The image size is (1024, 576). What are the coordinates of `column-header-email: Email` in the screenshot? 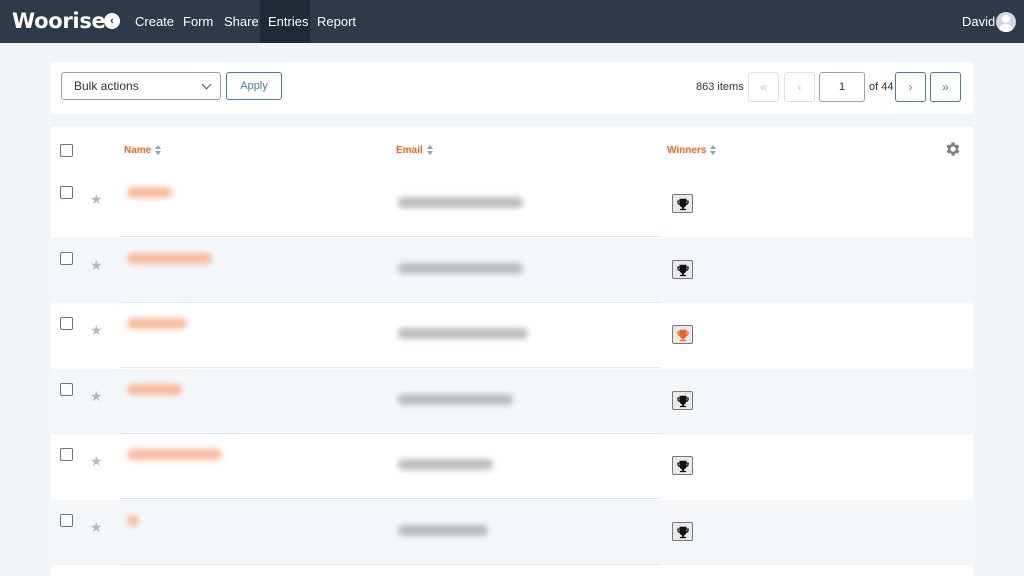 It's located at (415, 150).